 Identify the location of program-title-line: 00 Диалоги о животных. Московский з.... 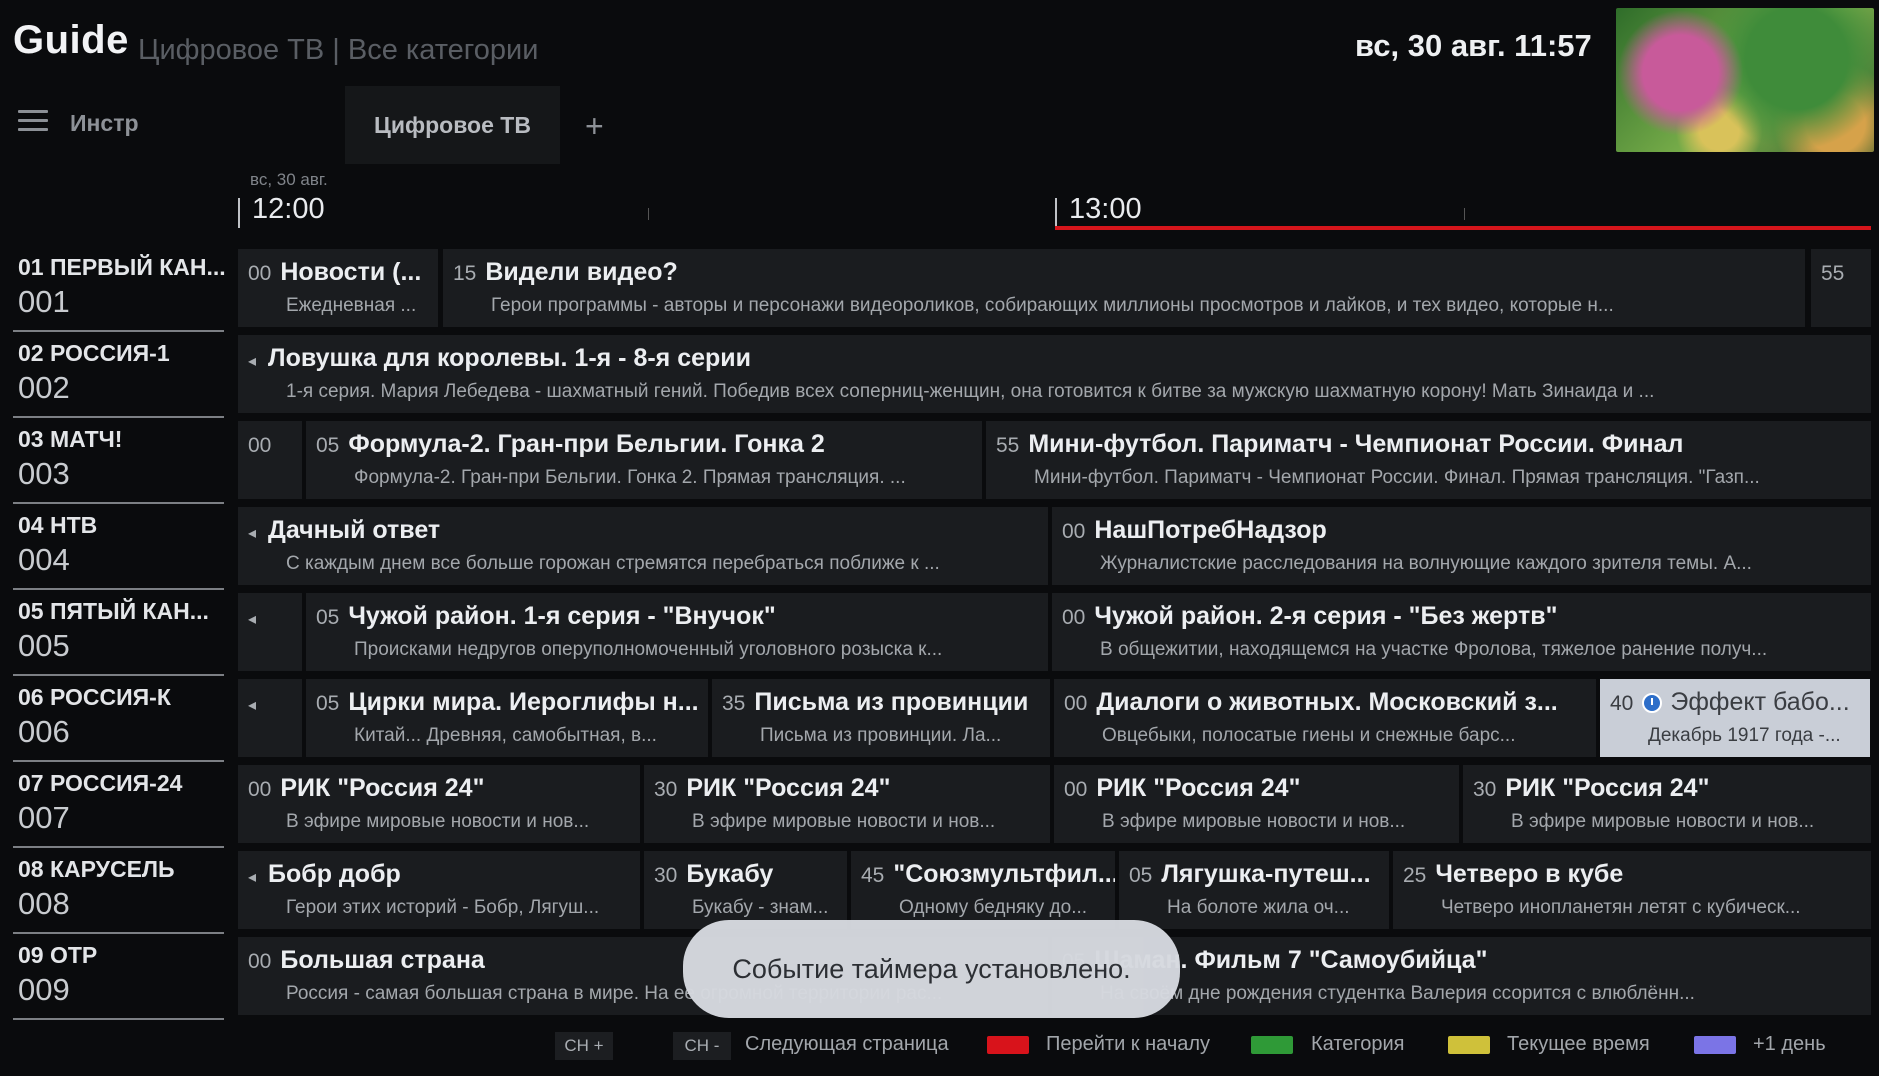
(1311, 702).